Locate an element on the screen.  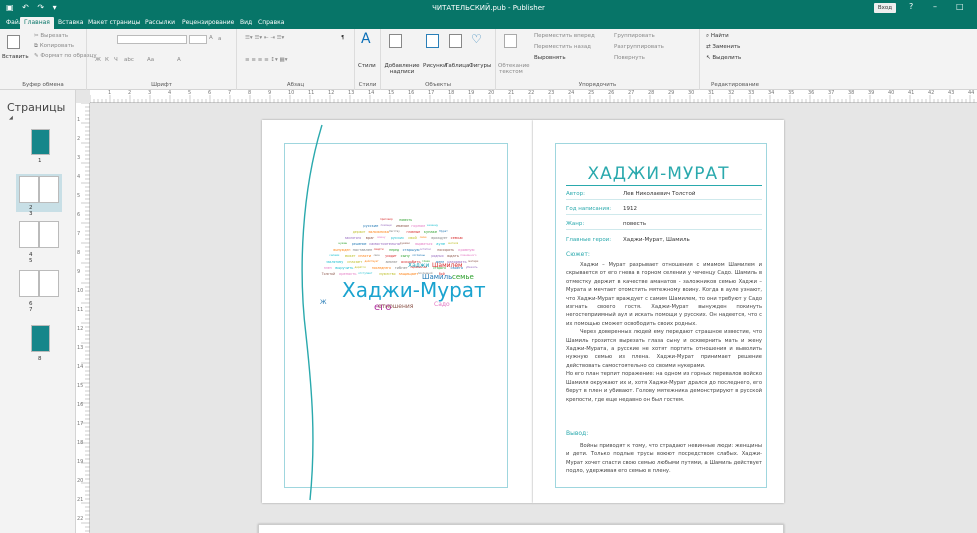
ruler-label: 13 is located at coordinates (351, 93).